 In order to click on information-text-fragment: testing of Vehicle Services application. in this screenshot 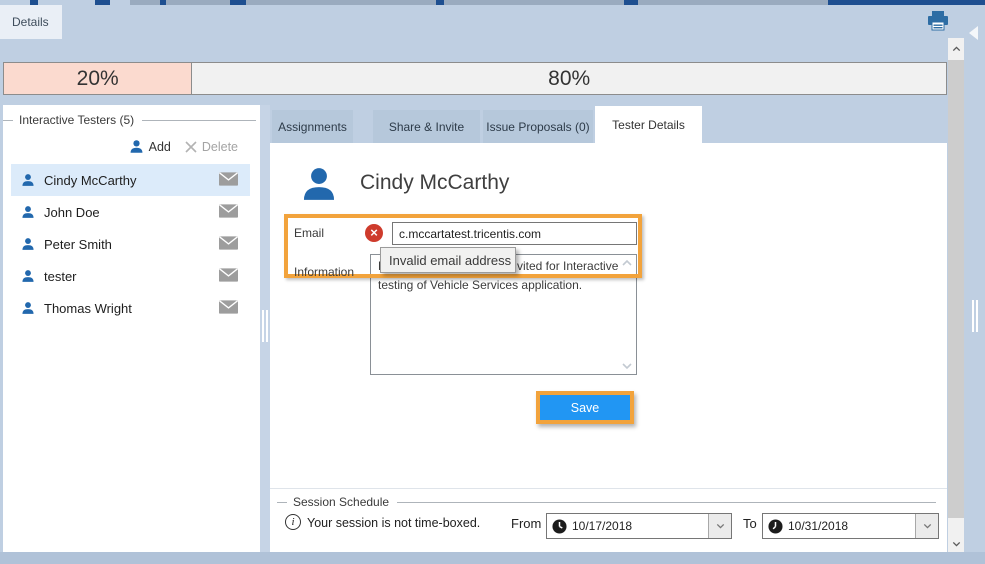, I will do `click(480, 285)`.